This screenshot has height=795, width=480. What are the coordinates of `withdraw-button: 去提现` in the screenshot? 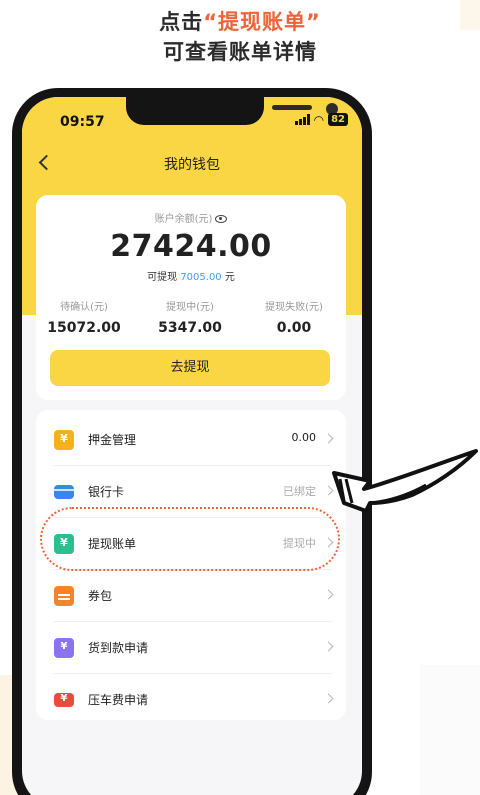 It's located at (190, 368).